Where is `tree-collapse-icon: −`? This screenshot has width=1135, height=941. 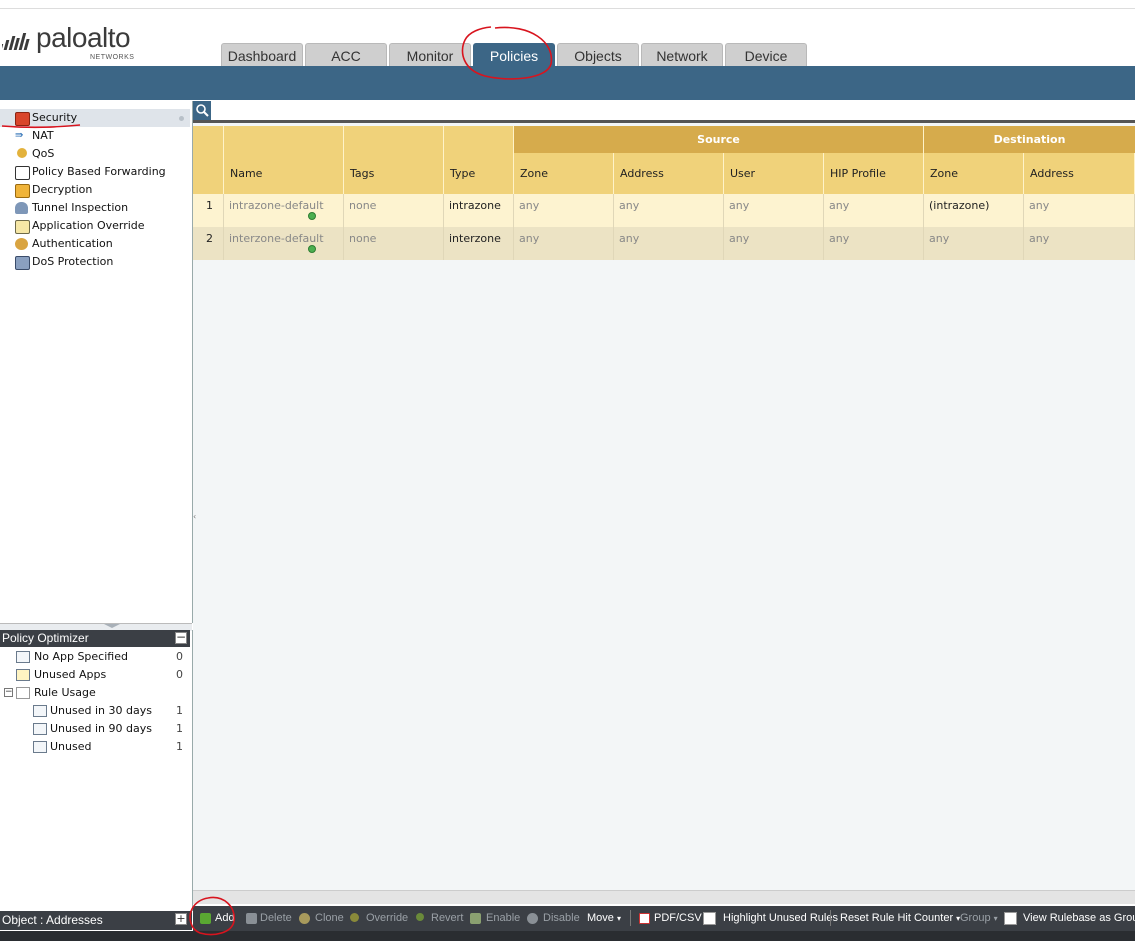
tree-collapse-icon: − is located at coordinates (8, 692).